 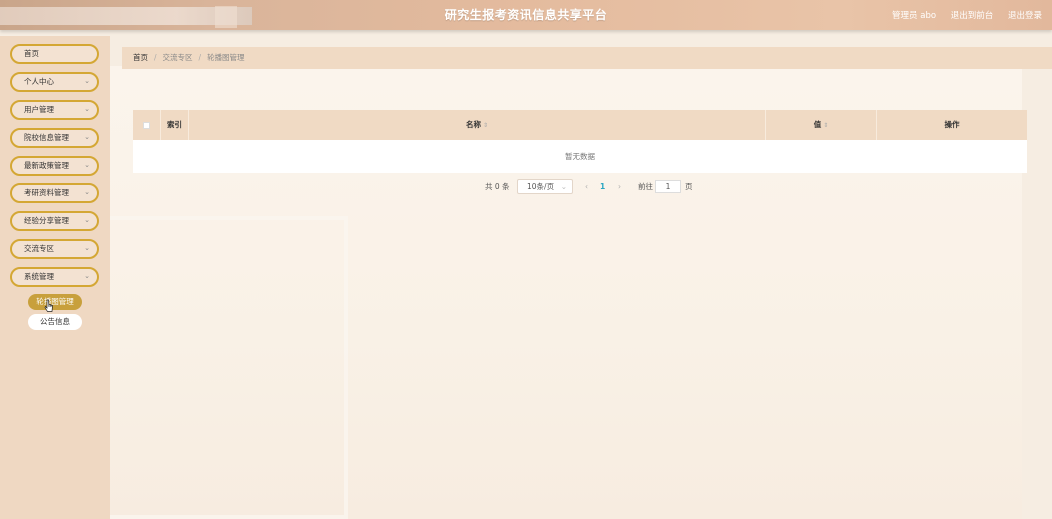 What do you see at coordinates (39, 109) in the screenshot?
I see `sidebar-item-label: 用户管理` at bounding box center [39, 109].